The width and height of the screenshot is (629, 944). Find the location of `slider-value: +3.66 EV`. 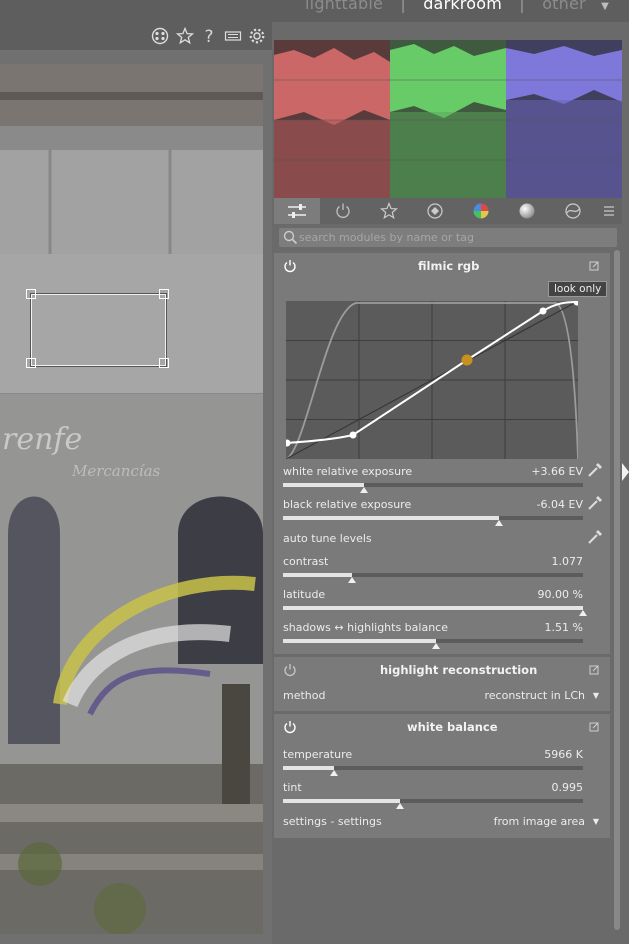

slider-value: +3.66 EV is located at coordinates (557, 471).